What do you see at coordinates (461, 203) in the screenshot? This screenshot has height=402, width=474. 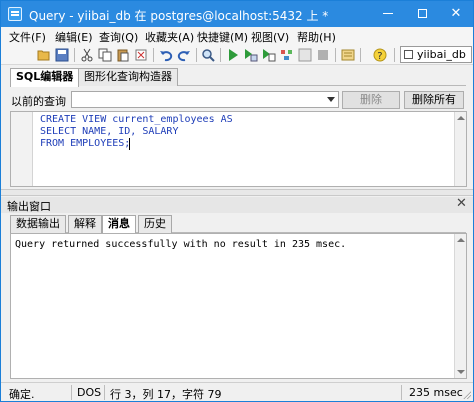 I see `close-output-icon: ✕` at bounding box center [461, 203].